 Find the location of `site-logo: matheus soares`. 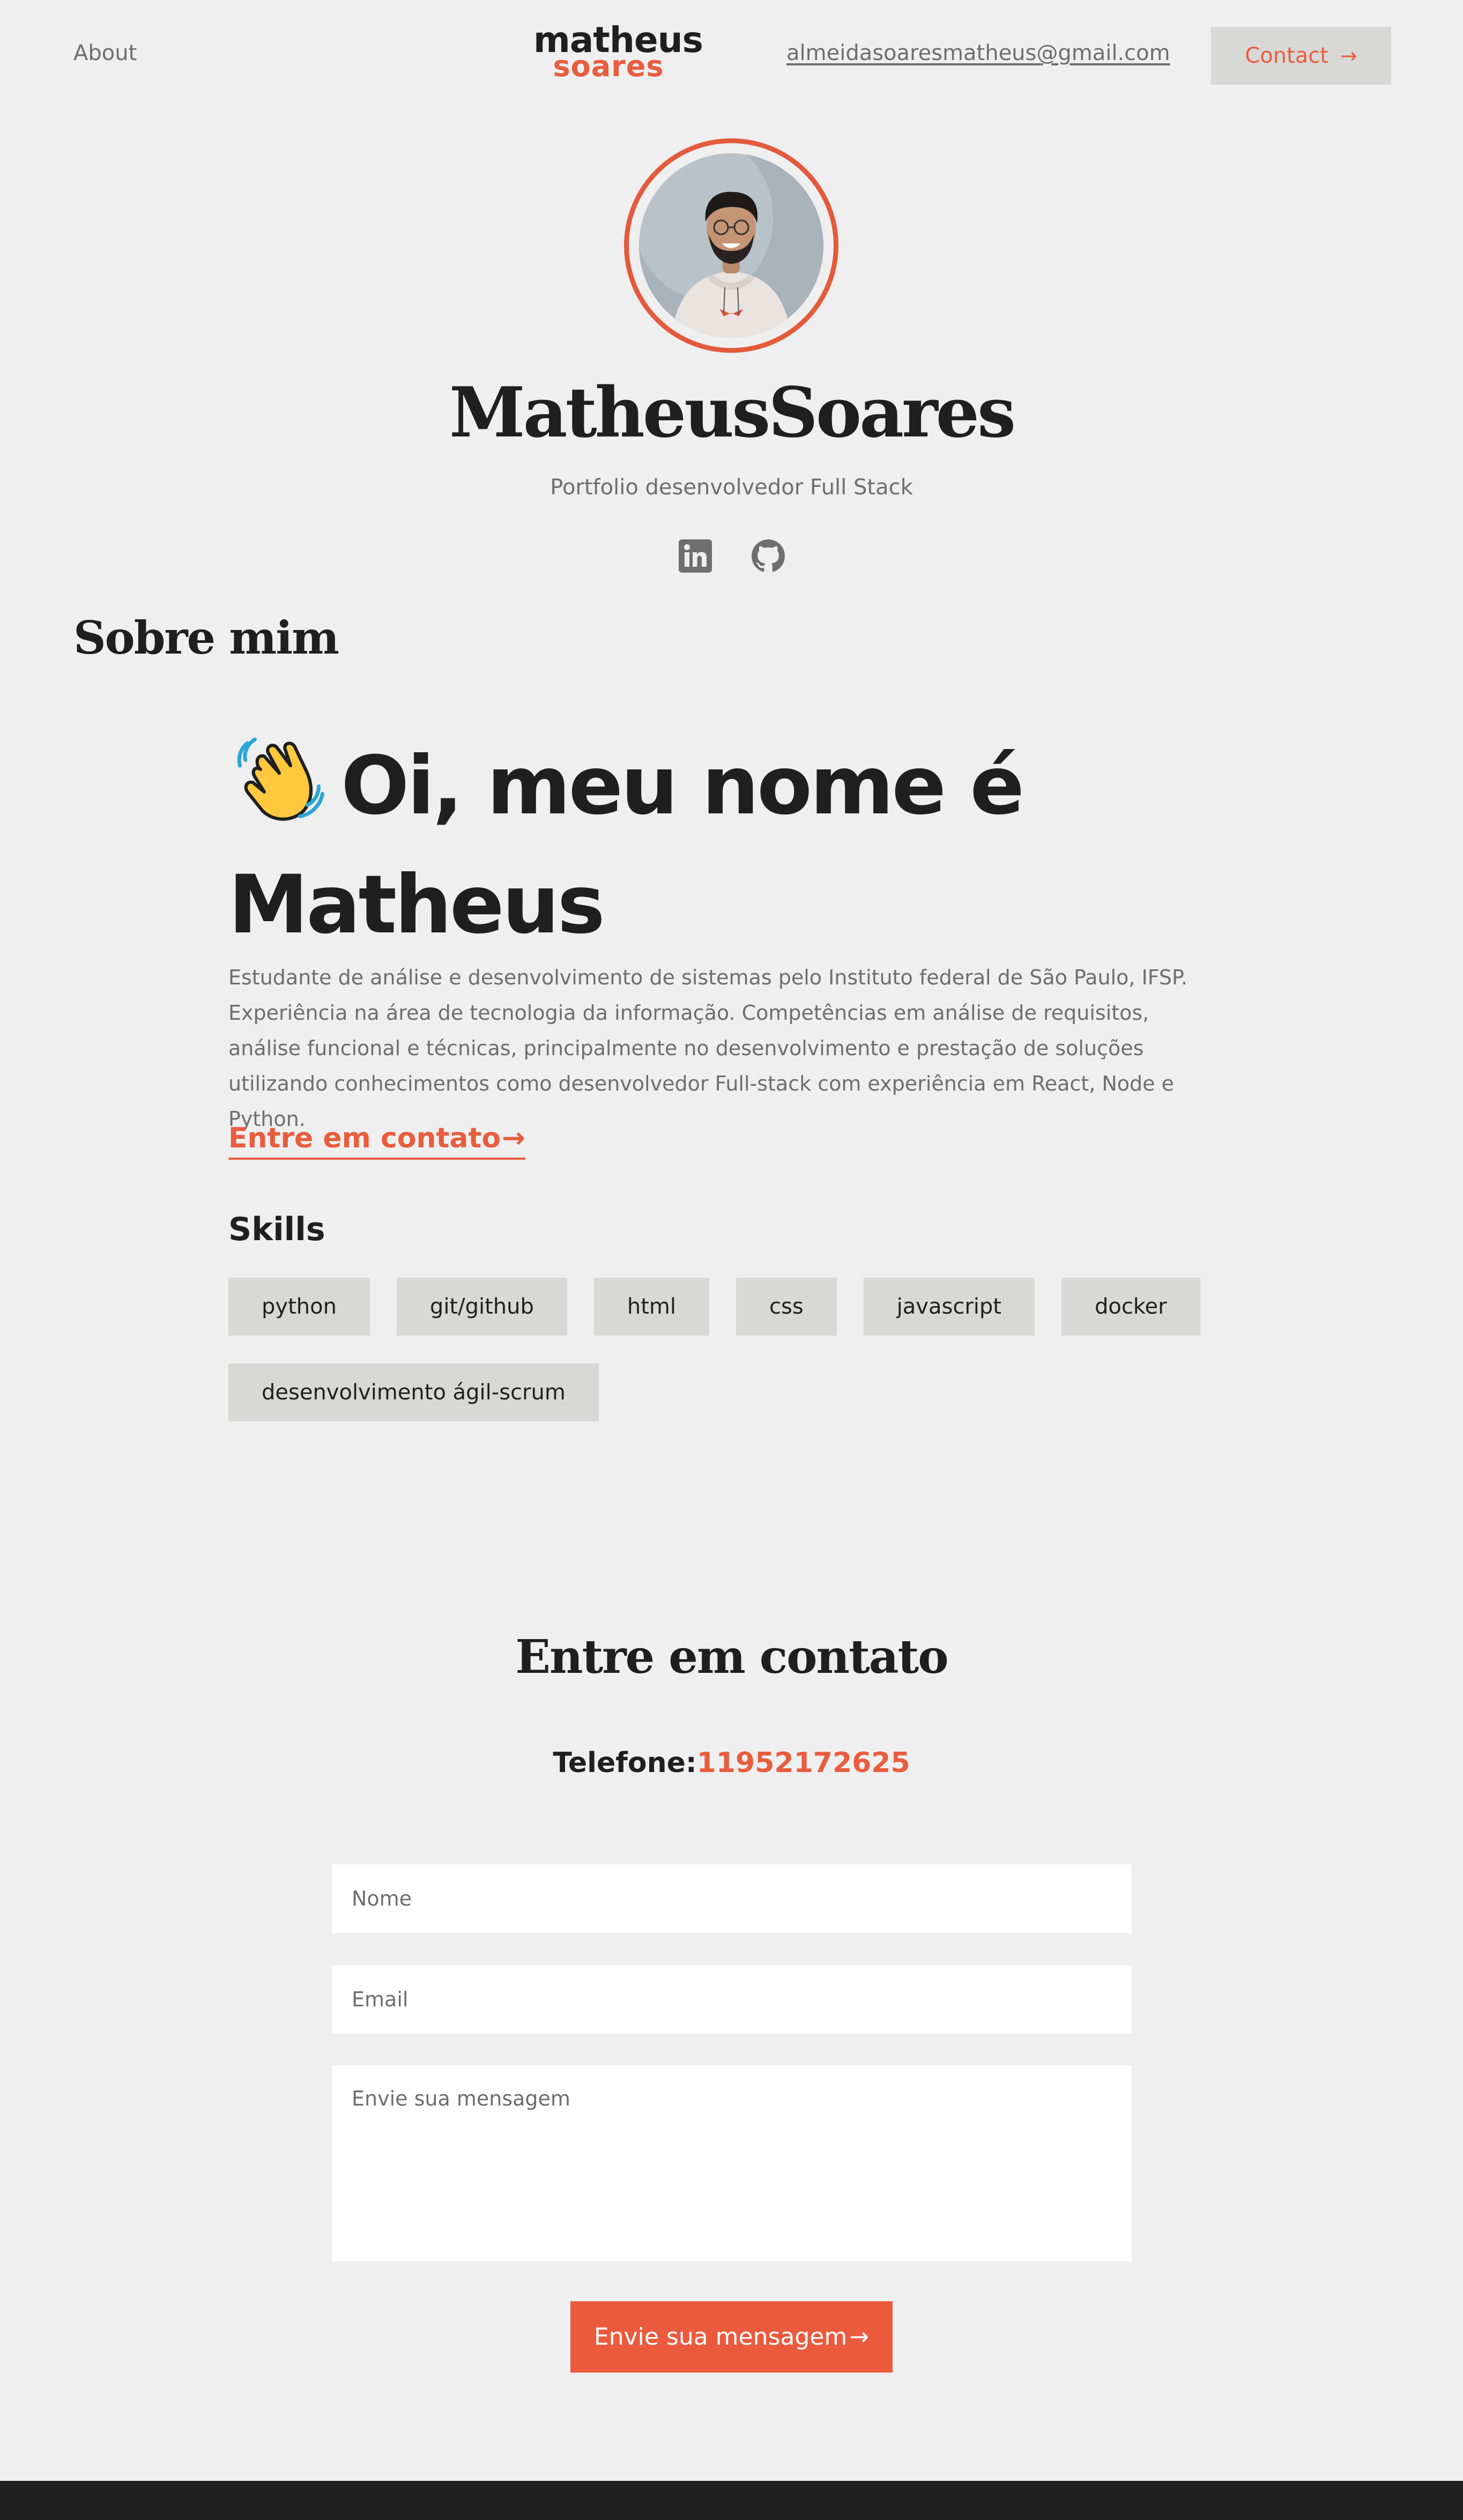

site-logo: matheus soares is located at coordinates (618, 53).